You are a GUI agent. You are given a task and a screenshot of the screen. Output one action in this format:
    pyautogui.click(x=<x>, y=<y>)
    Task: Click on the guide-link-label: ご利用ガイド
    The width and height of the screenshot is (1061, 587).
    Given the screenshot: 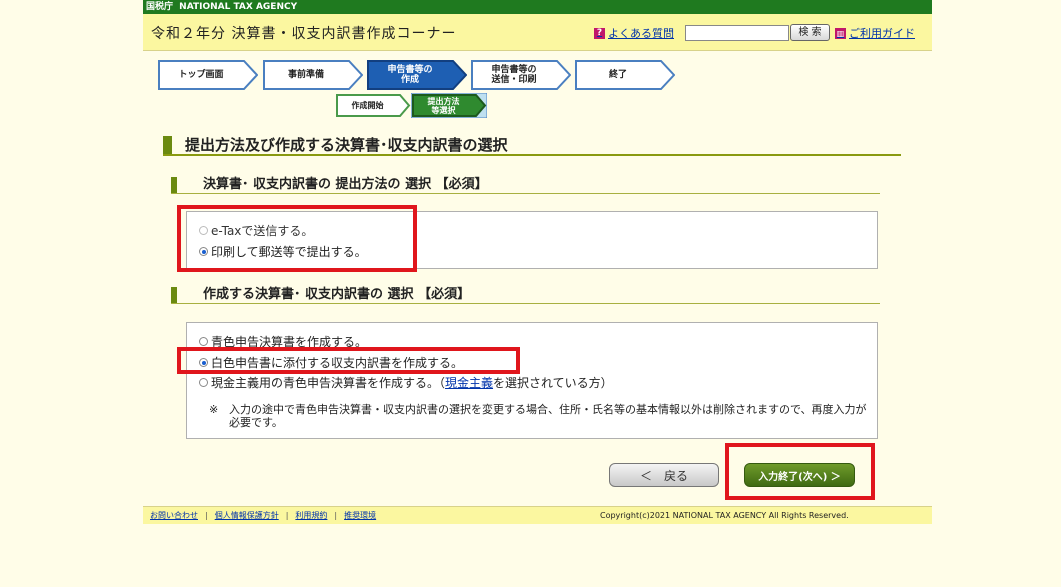 What is the action you would take?
    pyautogui.click(x=882, y=33)
    